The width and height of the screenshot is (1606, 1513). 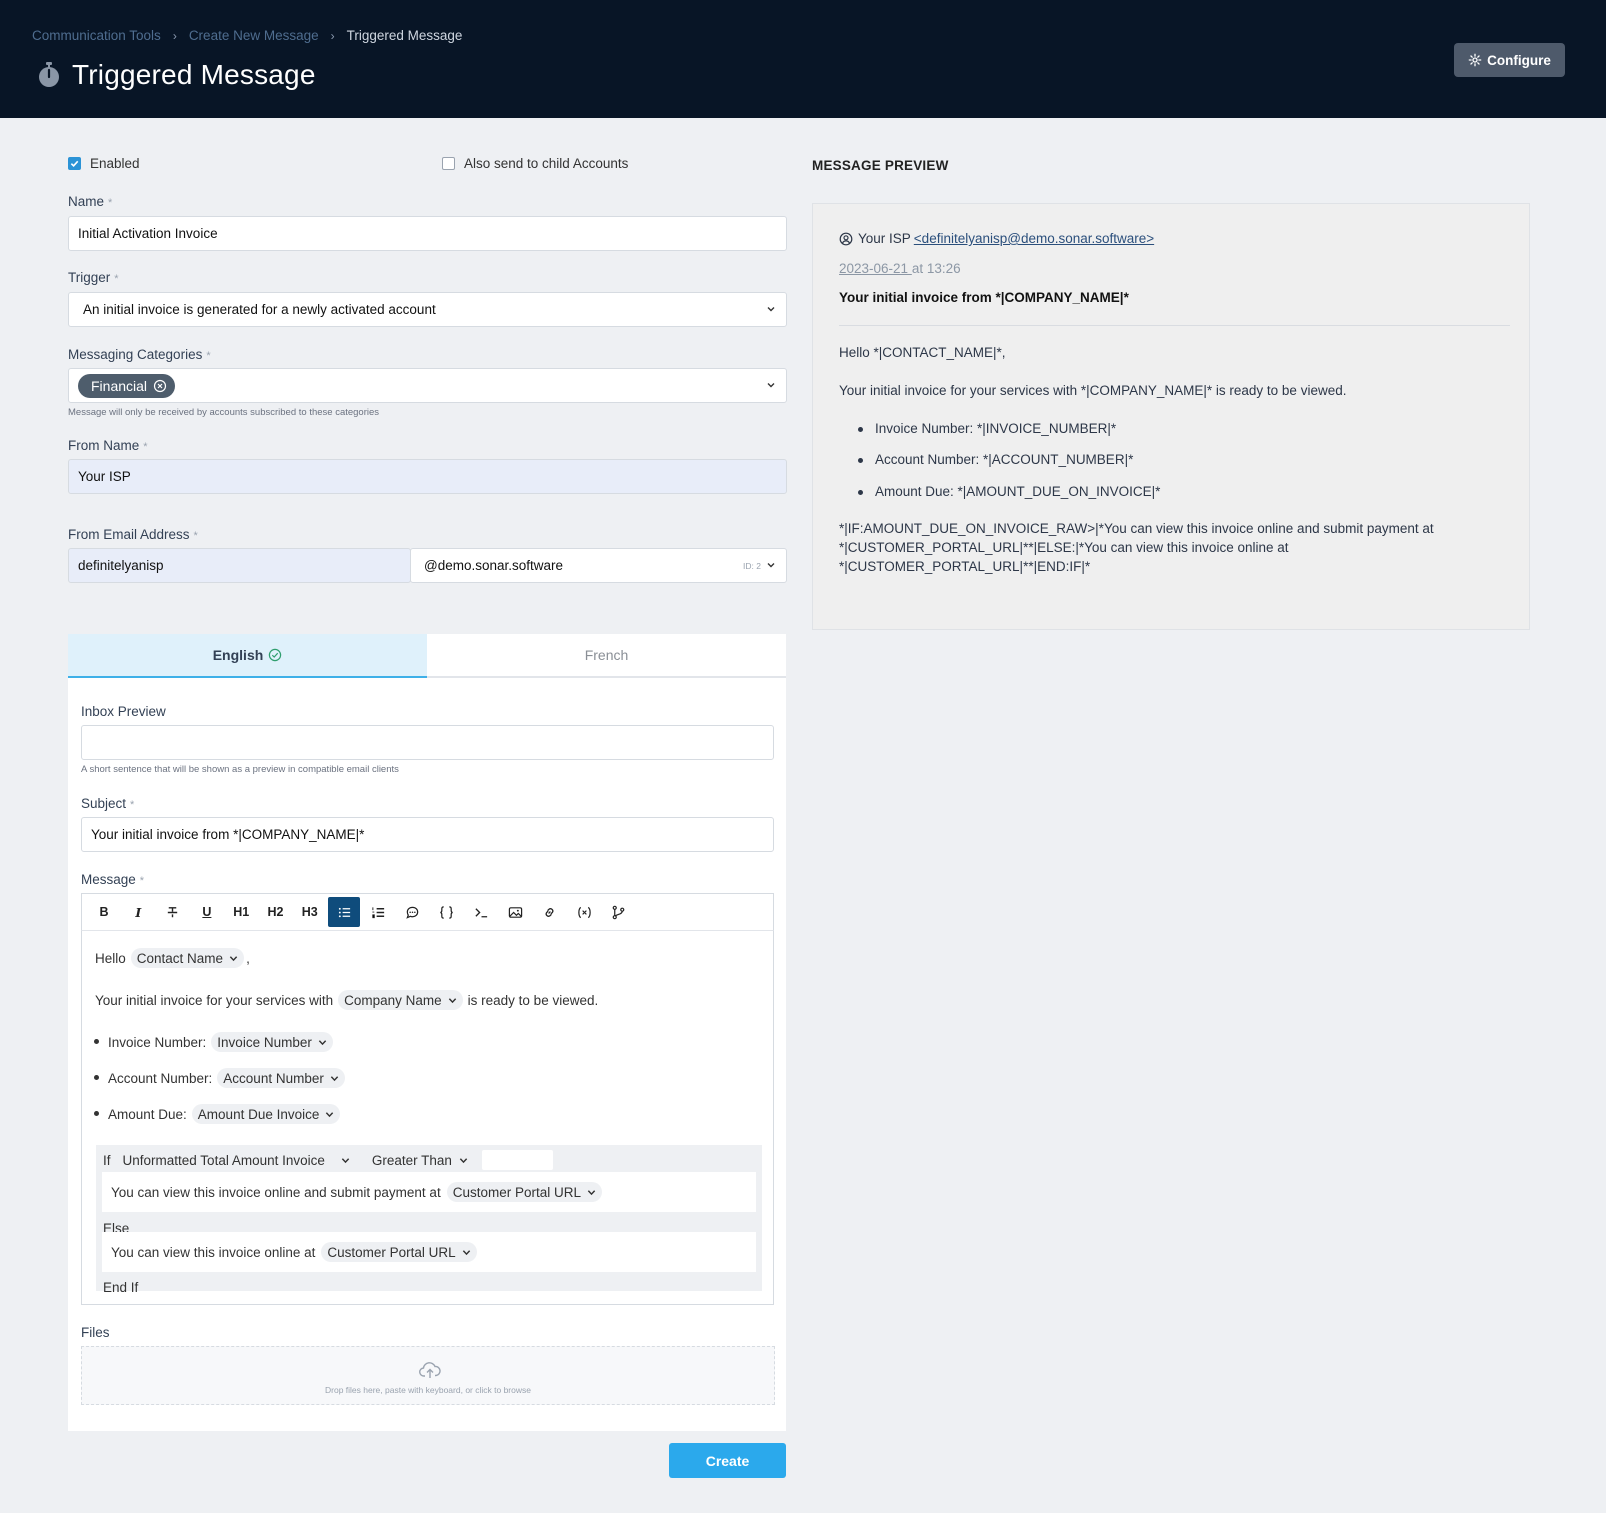 I want to click on preview-from-email-link: <definitelyanisp@demo.sonar.software>, so click(x=1034, y=238).